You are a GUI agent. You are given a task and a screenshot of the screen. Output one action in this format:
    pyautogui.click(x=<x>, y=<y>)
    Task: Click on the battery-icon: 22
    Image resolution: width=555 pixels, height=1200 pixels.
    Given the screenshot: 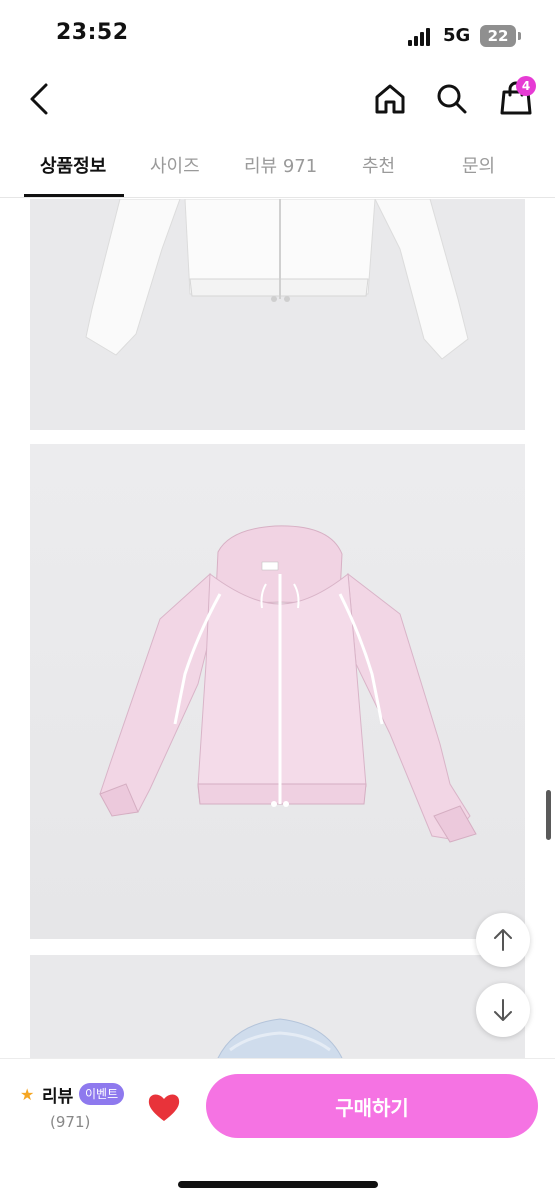 What is the action you would take?
    pyautogui.click(x=498, y=36)
    